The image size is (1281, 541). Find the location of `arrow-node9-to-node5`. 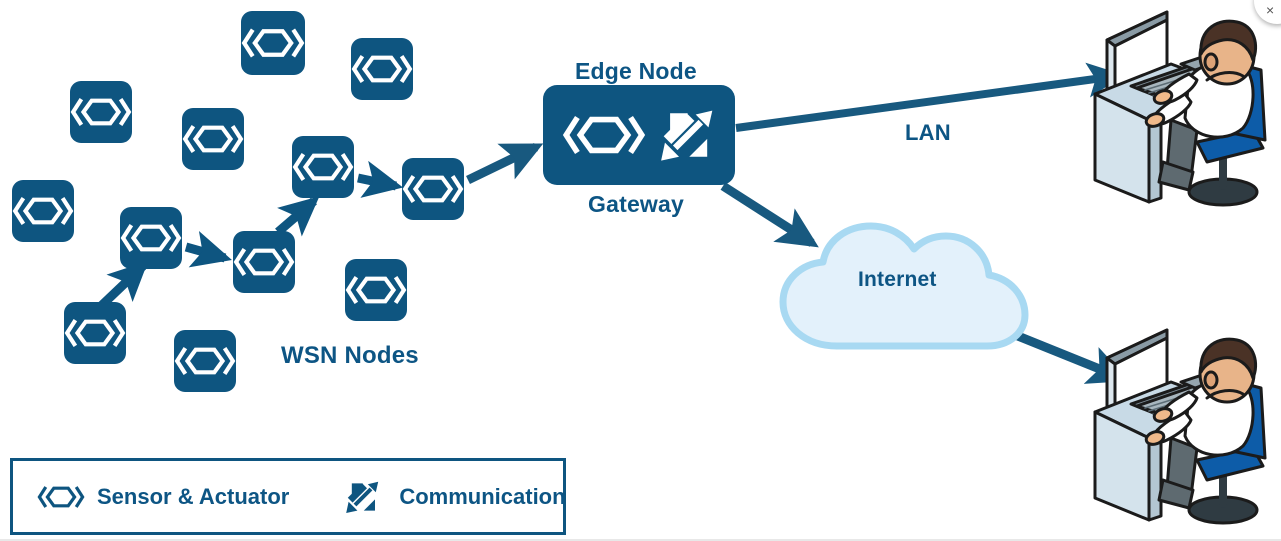

arrow-node9-to-node5 is located at coordinates (297, 216).